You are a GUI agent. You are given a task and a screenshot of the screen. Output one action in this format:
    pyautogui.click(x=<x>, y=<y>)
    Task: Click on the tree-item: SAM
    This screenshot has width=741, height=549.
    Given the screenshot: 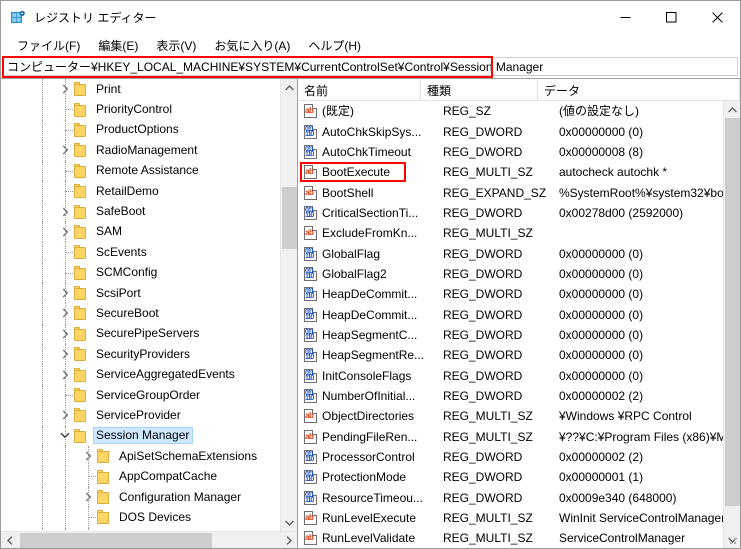 What is the action you would take?
    pyautogui.click(x=149, y=232)
    